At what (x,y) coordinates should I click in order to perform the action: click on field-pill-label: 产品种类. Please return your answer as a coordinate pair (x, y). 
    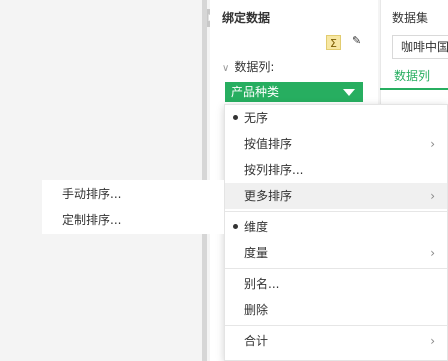
    Looking at the image, I should click on (255, 92).